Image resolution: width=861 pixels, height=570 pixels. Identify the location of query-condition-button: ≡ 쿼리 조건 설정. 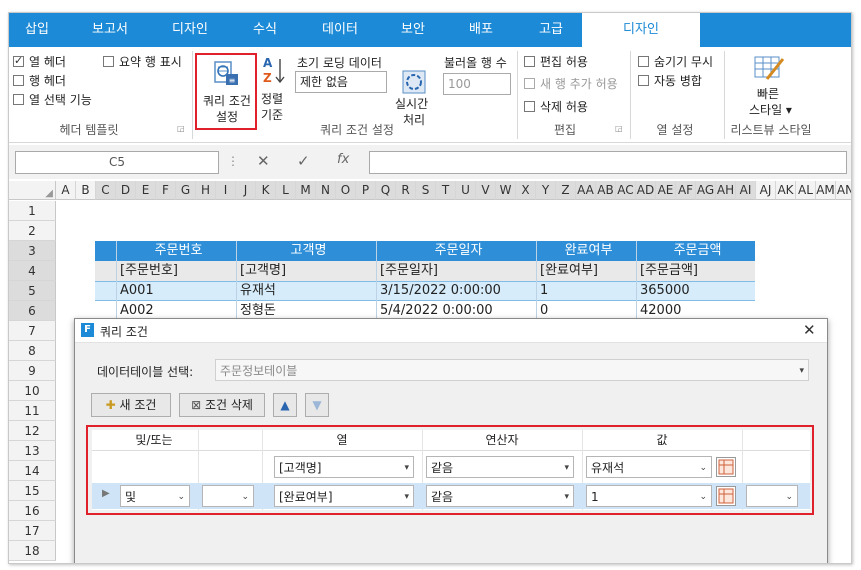
(226, 91).